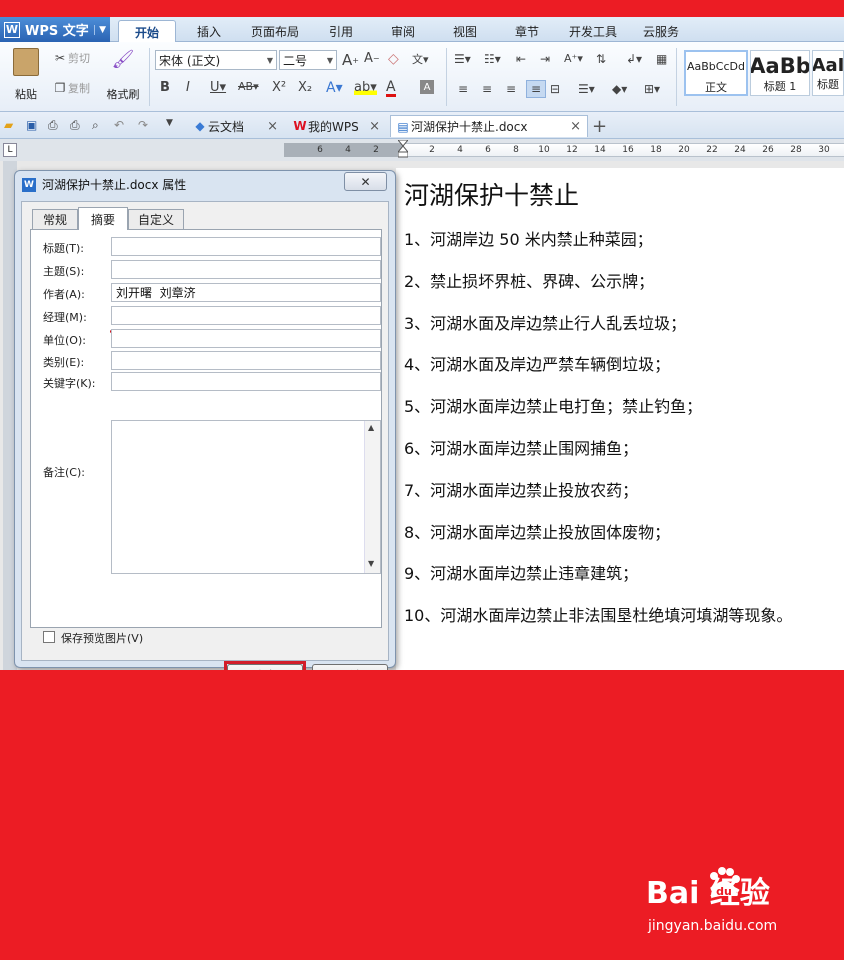  Describe the element at coordinates (427, 87) in the screenshot. I see `char-shading-icon: A` at that location.